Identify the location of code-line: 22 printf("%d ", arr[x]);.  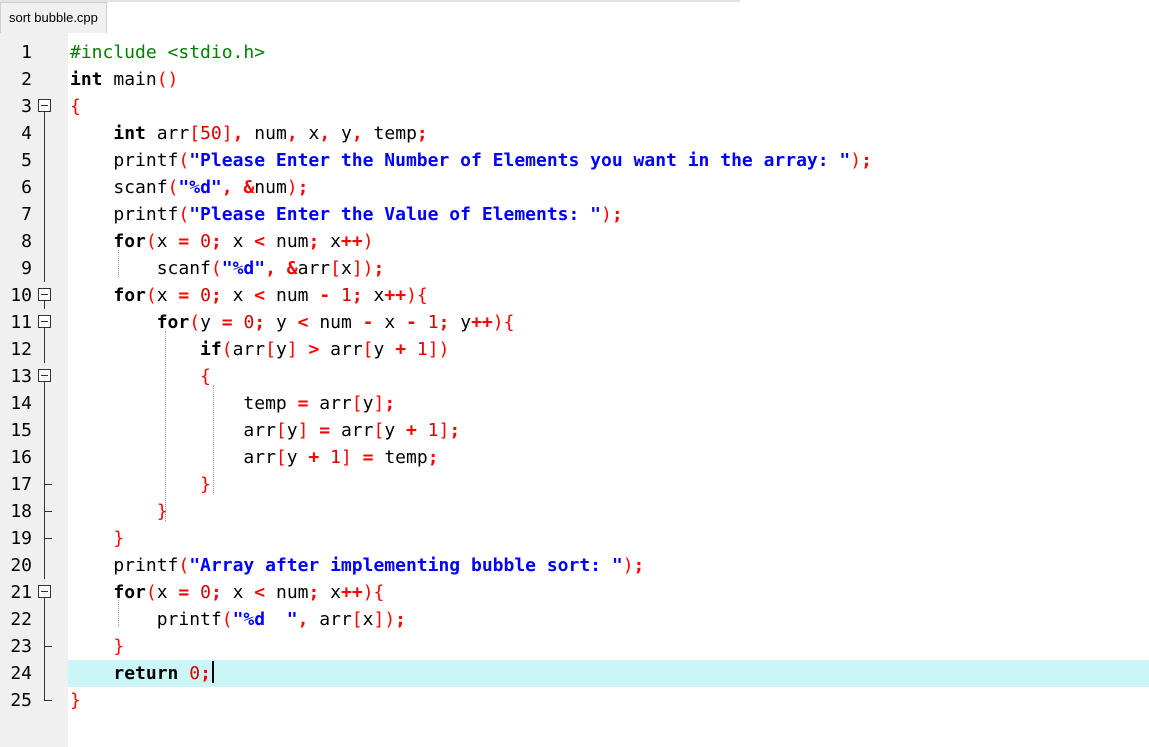
(574, 619).